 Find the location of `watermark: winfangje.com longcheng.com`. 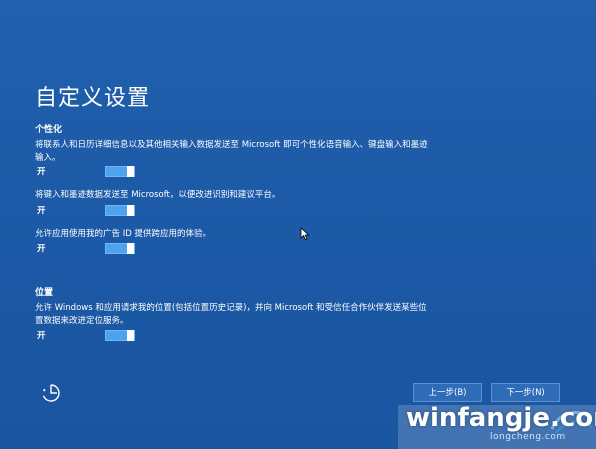

watermark: winfangje.com longcheng.com is located at coordinates (497, 426).